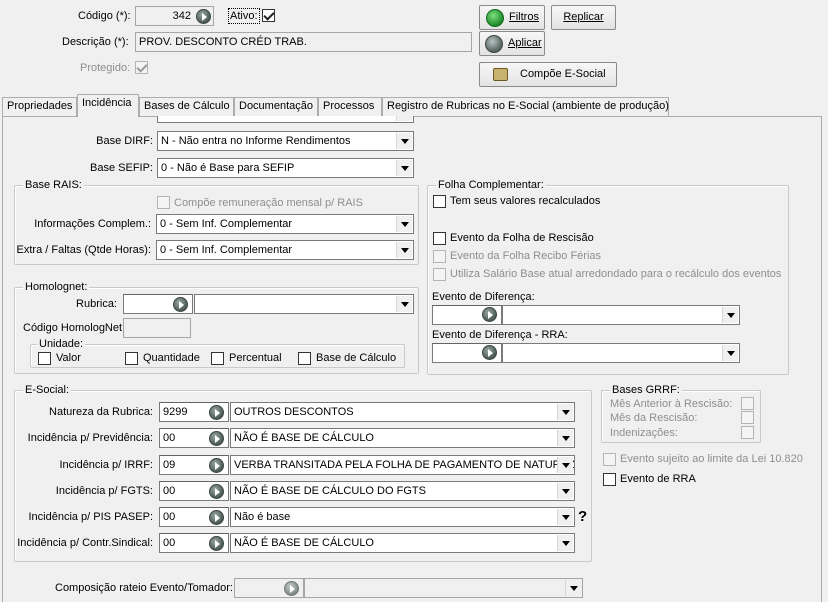 The image size is (828, 602). I want to click on unidade-base-calculo-checkbox, so click(304, 358).